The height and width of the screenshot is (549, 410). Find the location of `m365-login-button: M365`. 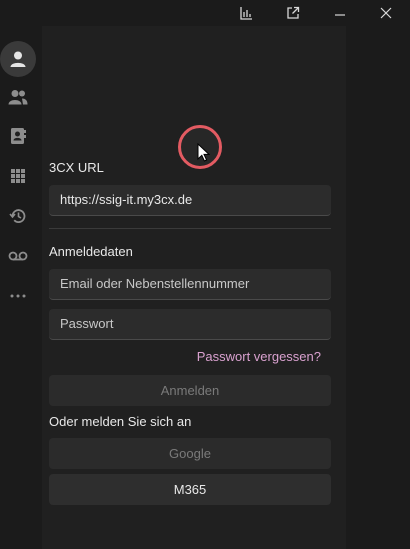

m365-login-button: M365 is located at coordinates (190, 489).